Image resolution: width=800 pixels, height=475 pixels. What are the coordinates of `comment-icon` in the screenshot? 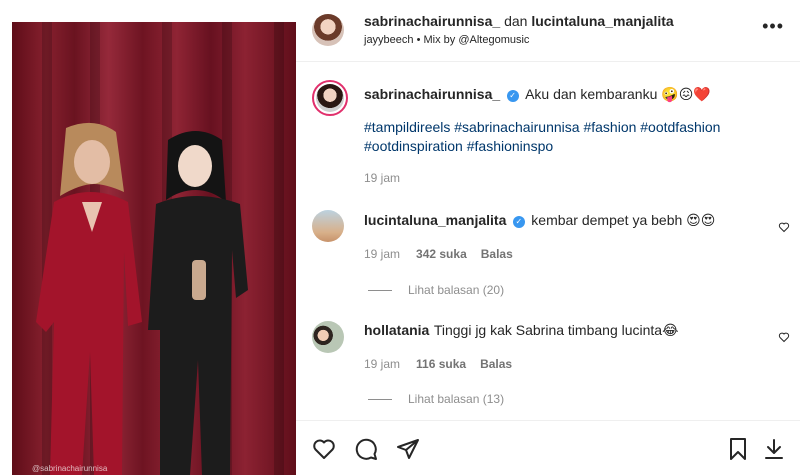 It's located at (366, 449).